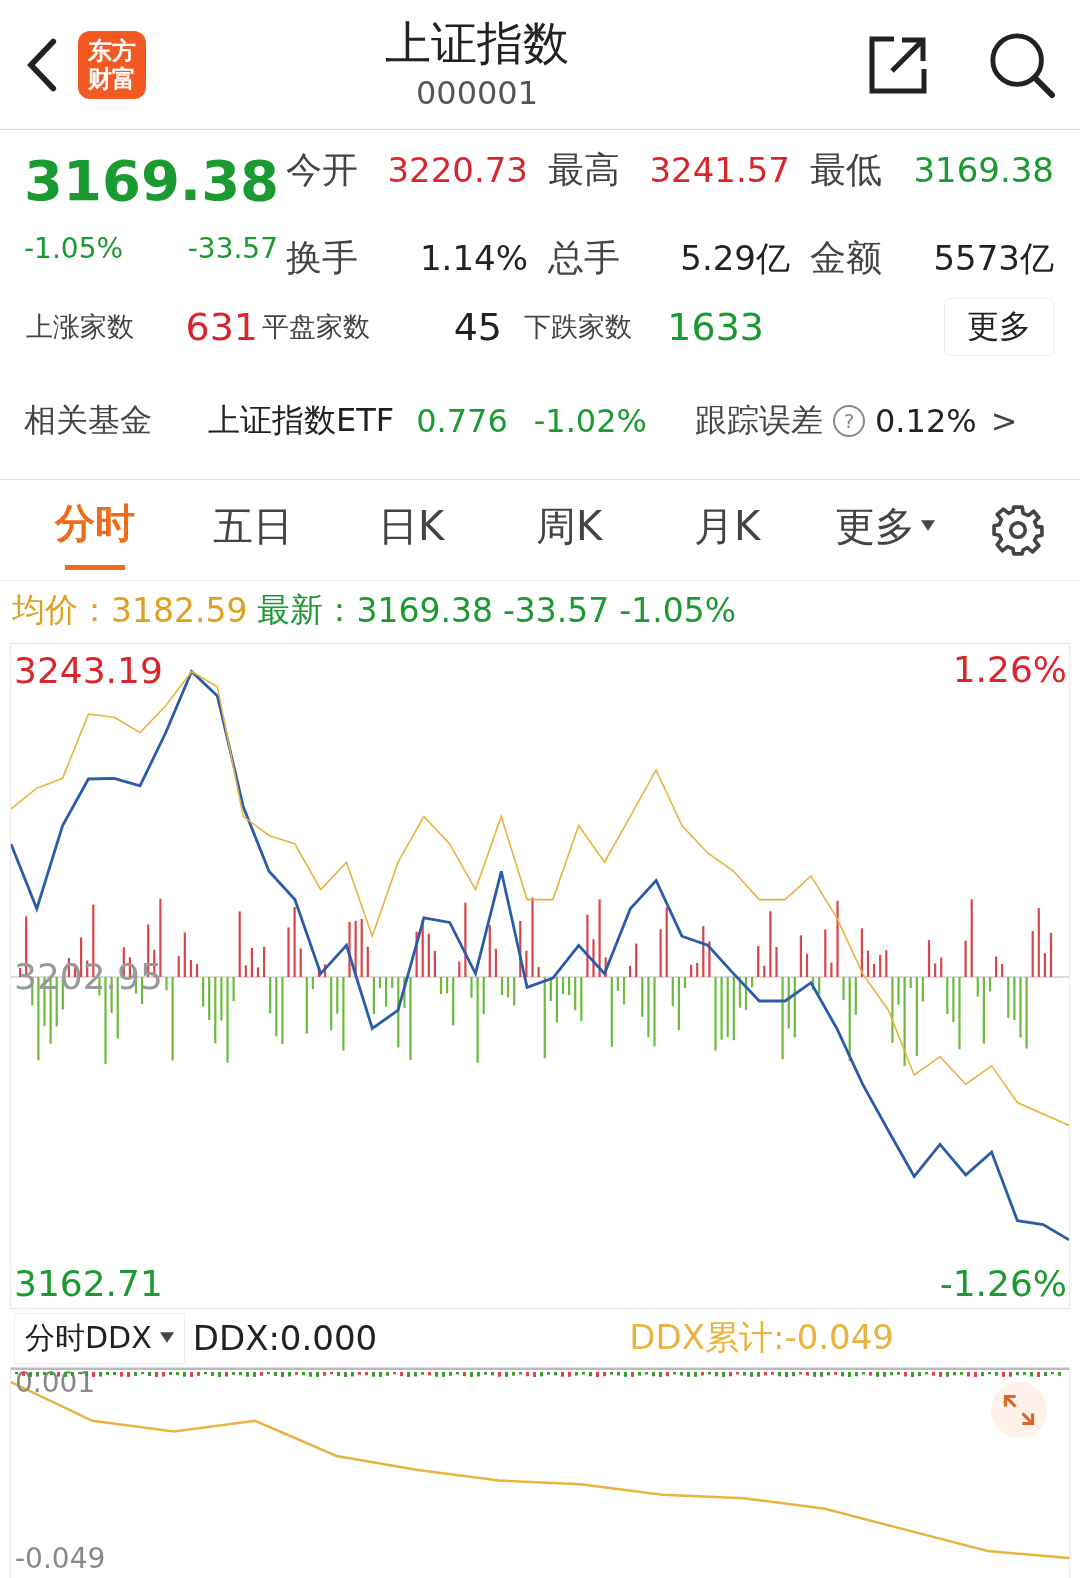  I want to click on tracking-error-value: 0.12%, so click(926, 420).